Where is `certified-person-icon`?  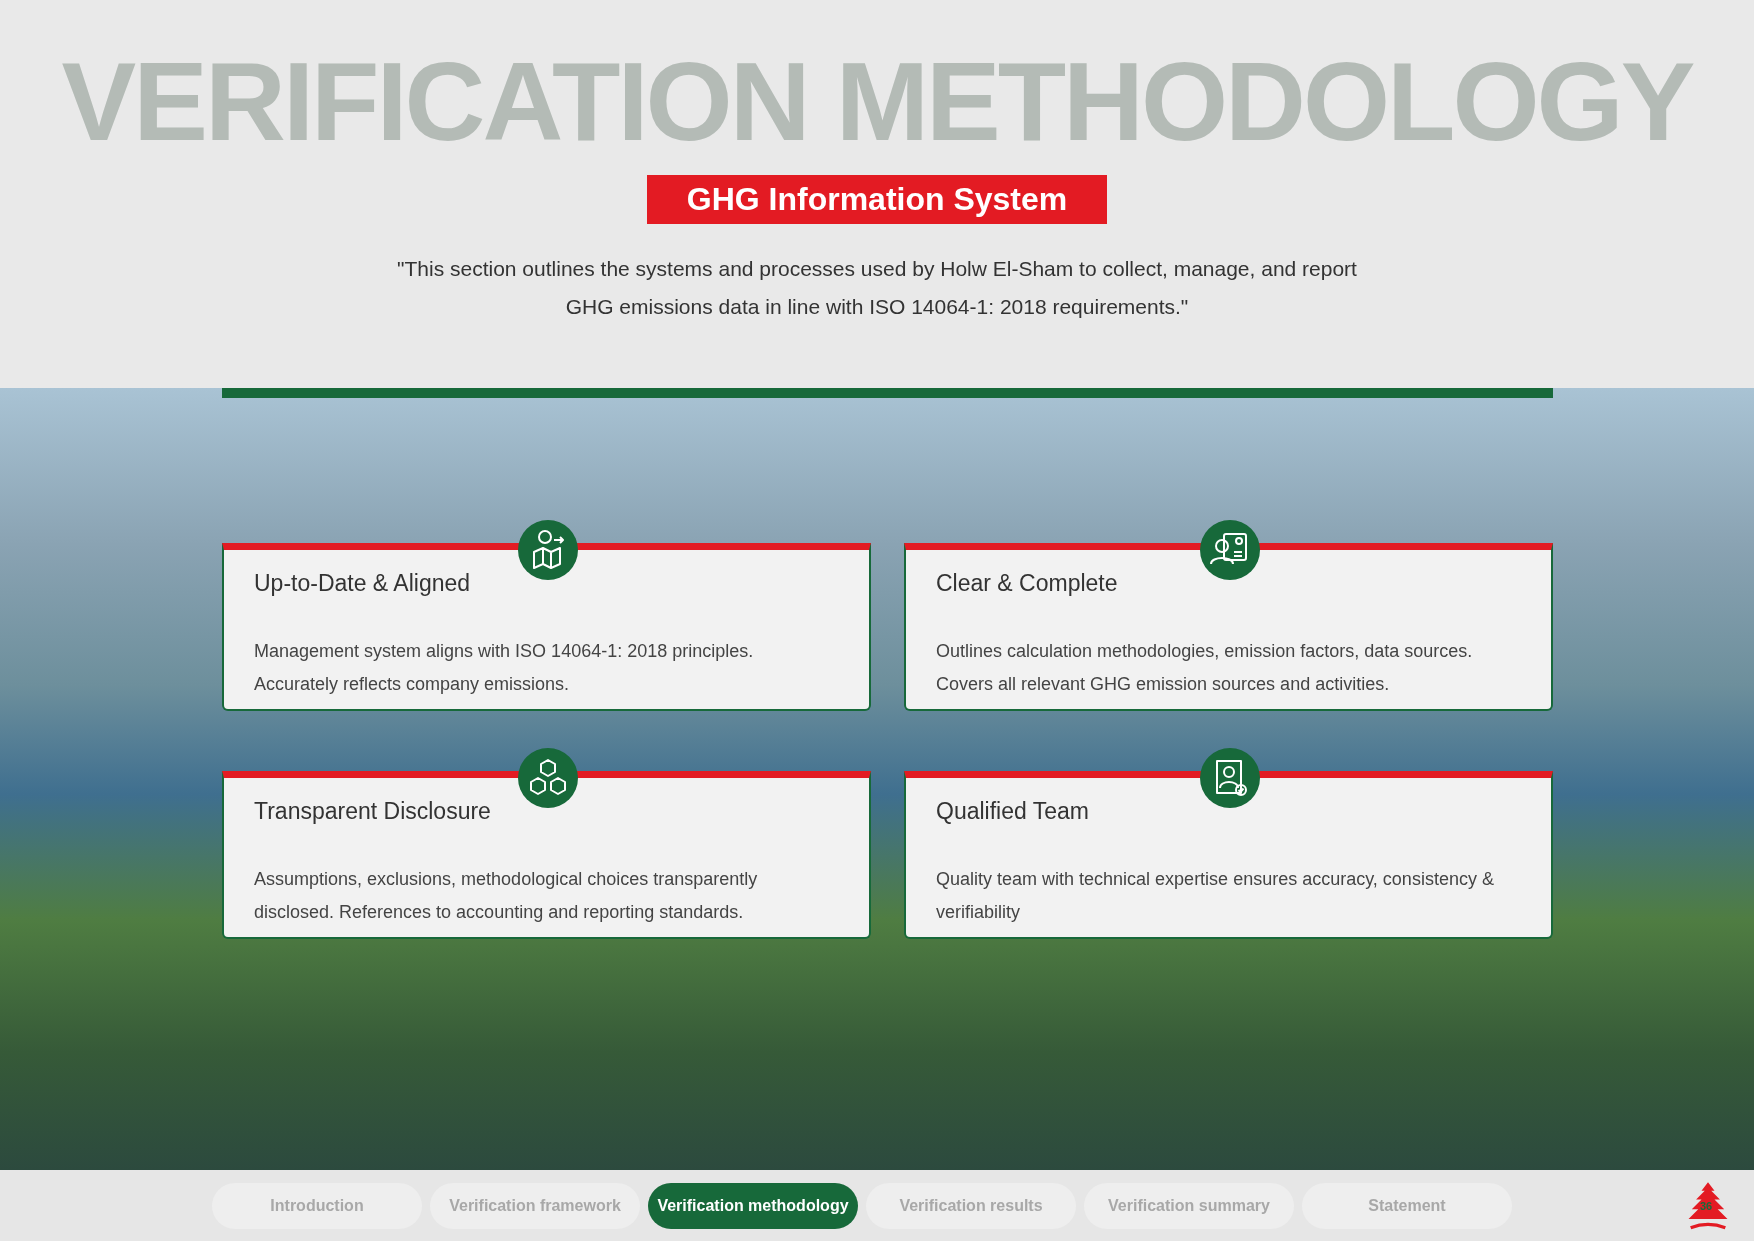
certified-person-icon is located at coordinates (1230, 778).